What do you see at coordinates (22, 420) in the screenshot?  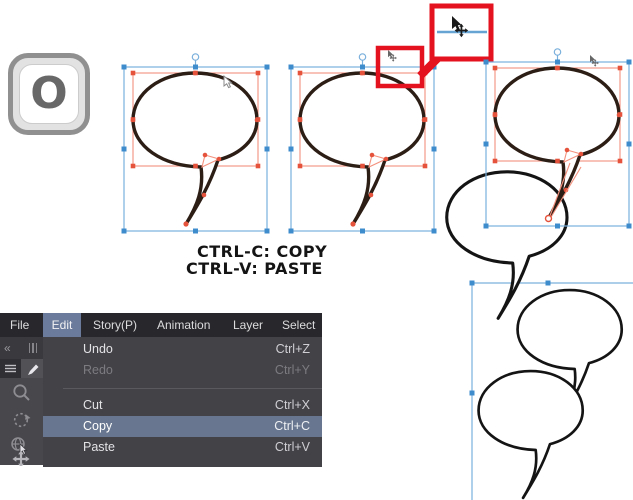 I see `rotate-tool-icon` at bounding box center [22, 420].